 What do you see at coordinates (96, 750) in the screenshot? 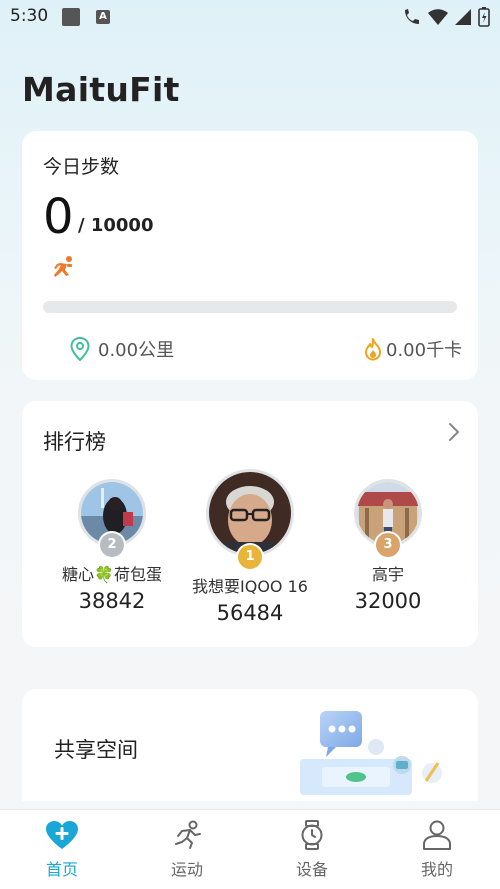
I see `share-space-title: 共享空间` at bounding box center [96, 750].